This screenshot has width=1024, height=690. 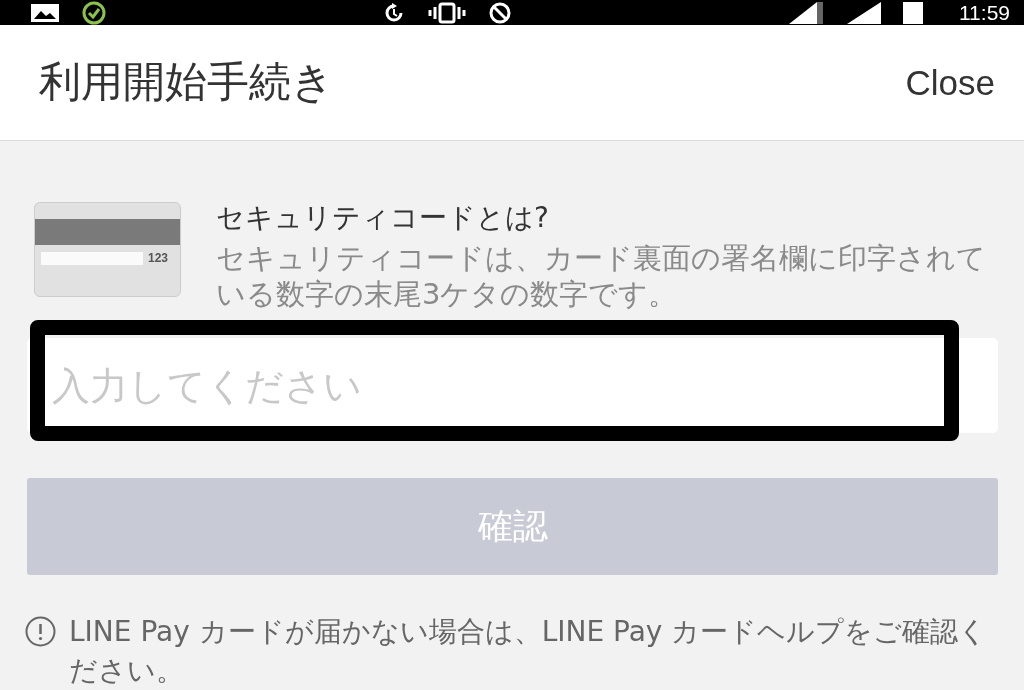 I want to click on card-number-text: 123, so click(x=158, y=258).